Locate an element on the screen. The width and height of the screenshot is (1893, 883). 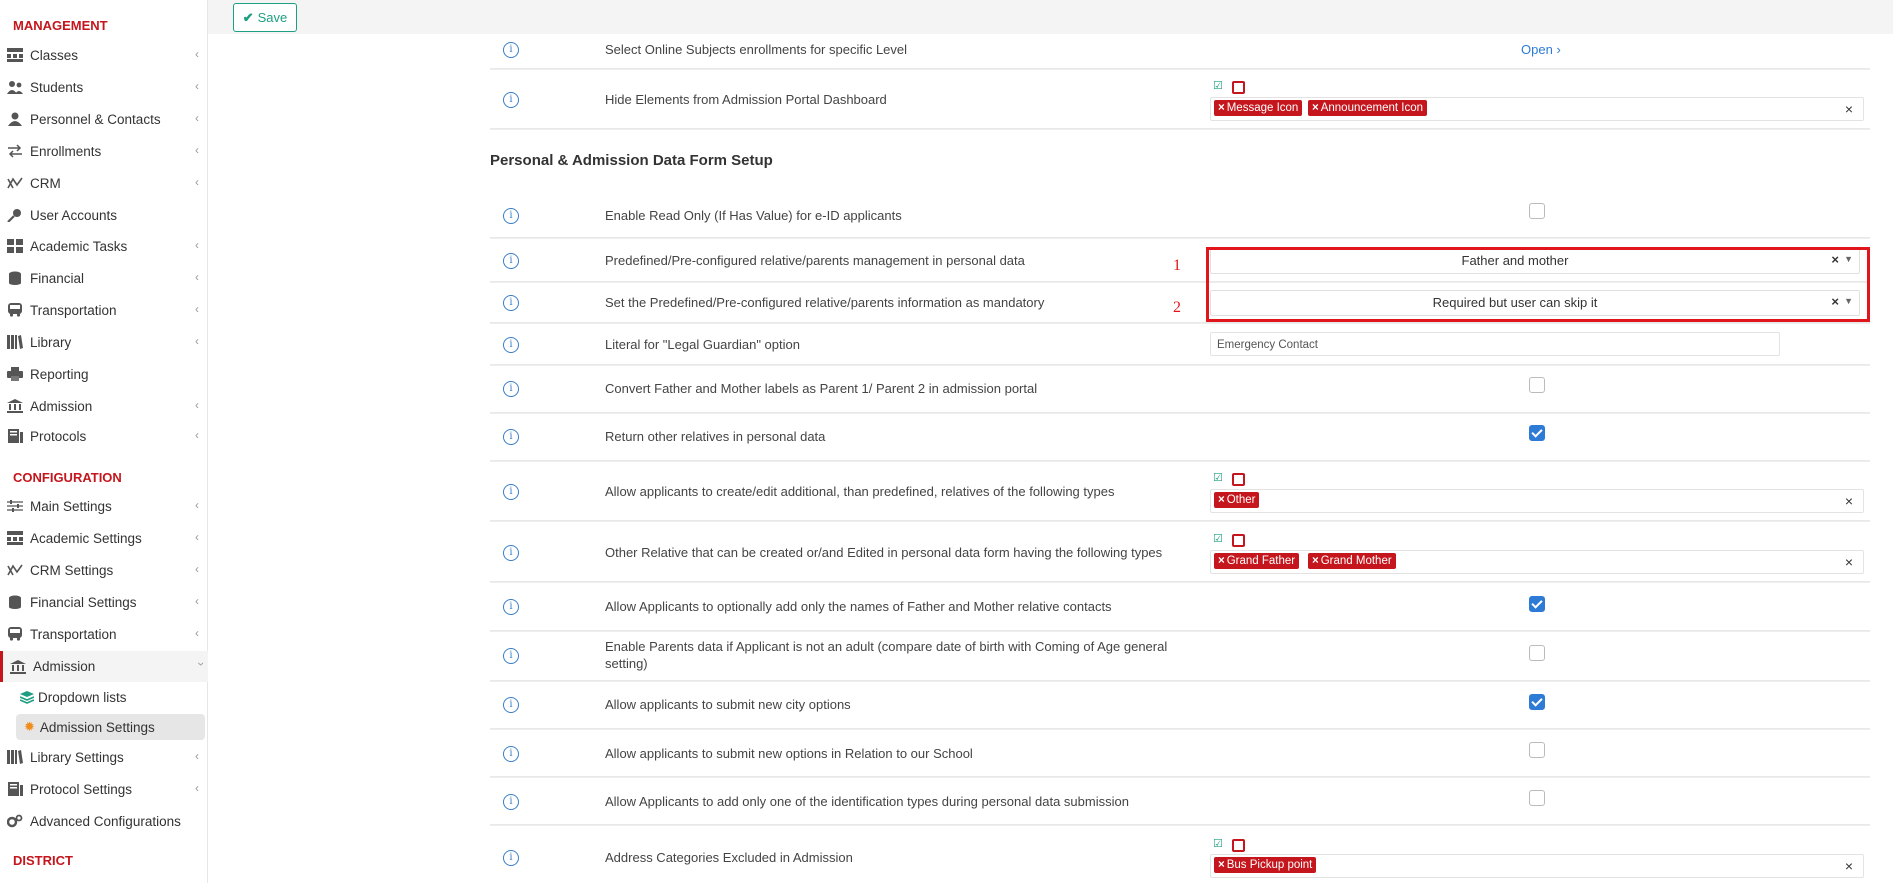
sidebar-item-enrollments: Enrollments ‹ is located at coordinates (103, 151).